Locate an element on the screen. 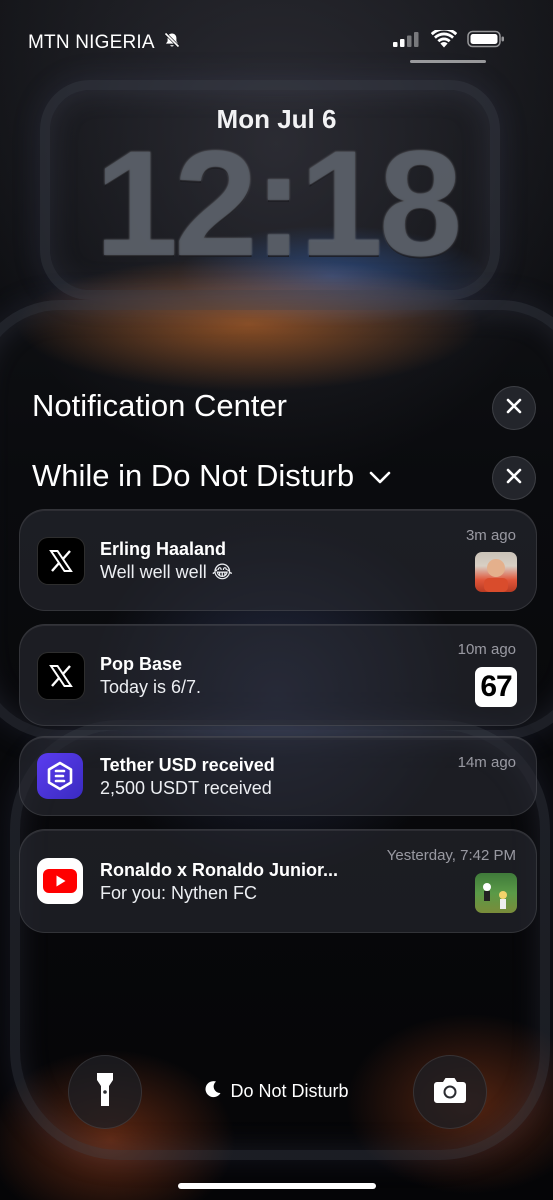  notification-thumbnail: 67 is located at coordinates (496, 687).